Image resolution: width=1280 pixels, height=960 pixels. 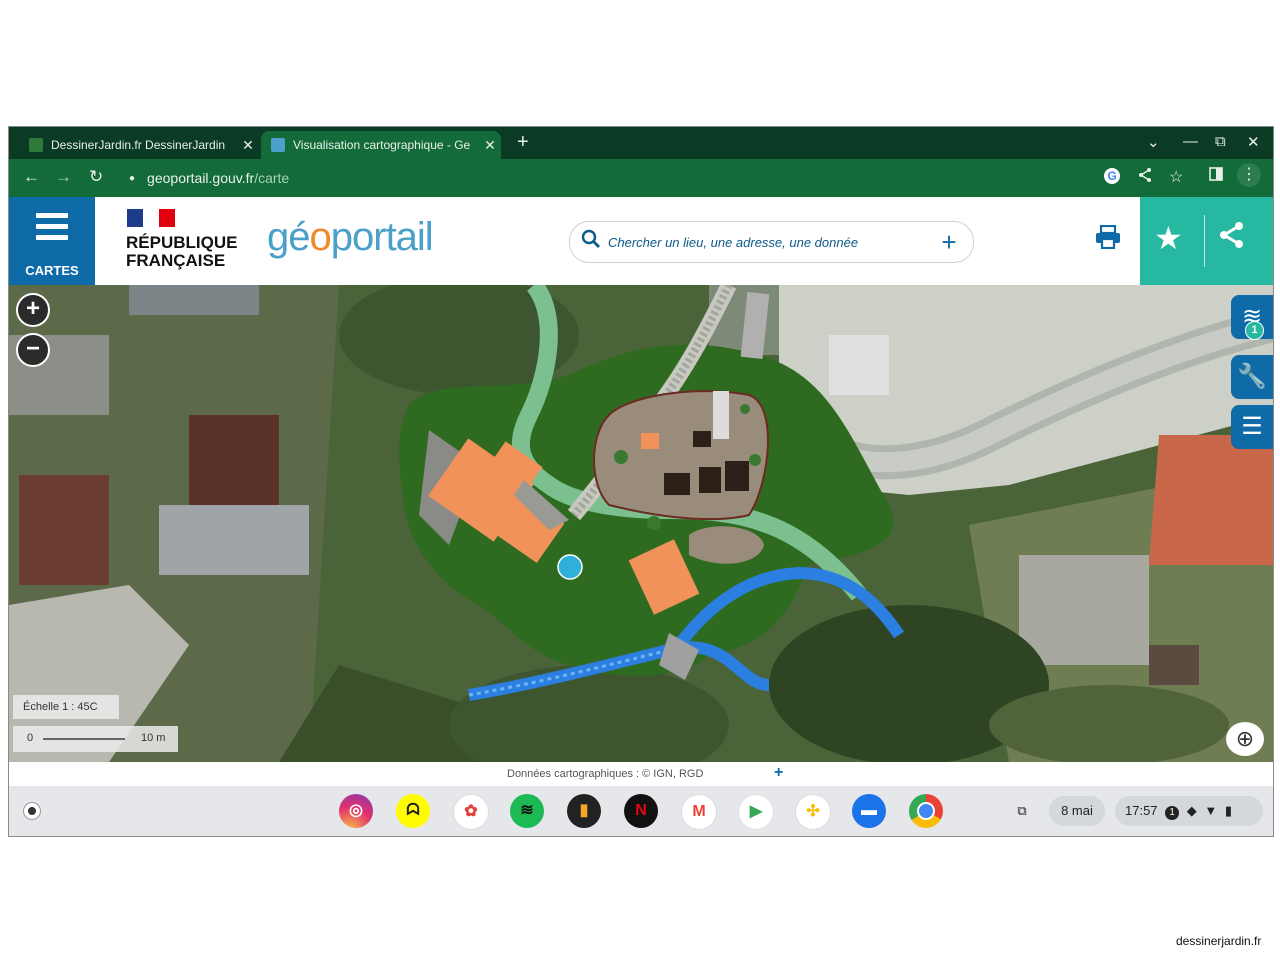 What do you see at coordinates (1108, 239) in the screenshot?
I see `print-icon` at bounding box center [1108, 239].